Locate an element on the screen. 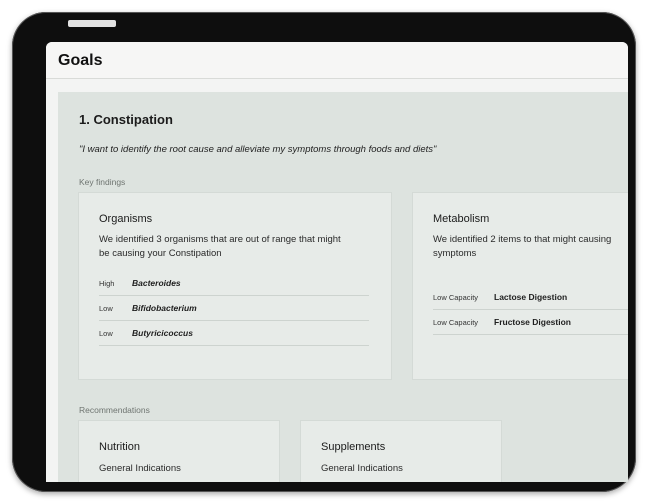  key-findings-label: Key findings is located at coordinates (102, 182).